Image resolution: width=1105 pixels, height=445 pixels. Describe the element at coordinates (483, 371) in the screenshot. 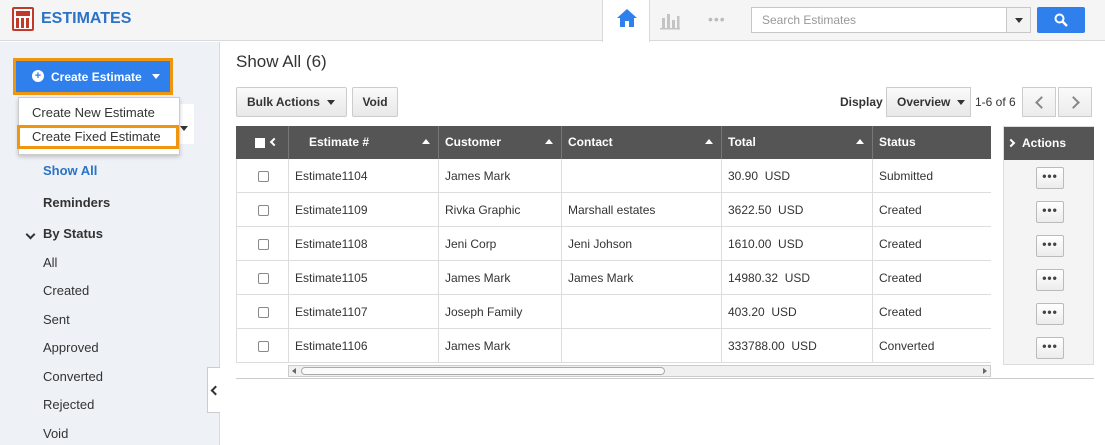

I see `scrollbar-thumb` at that location.